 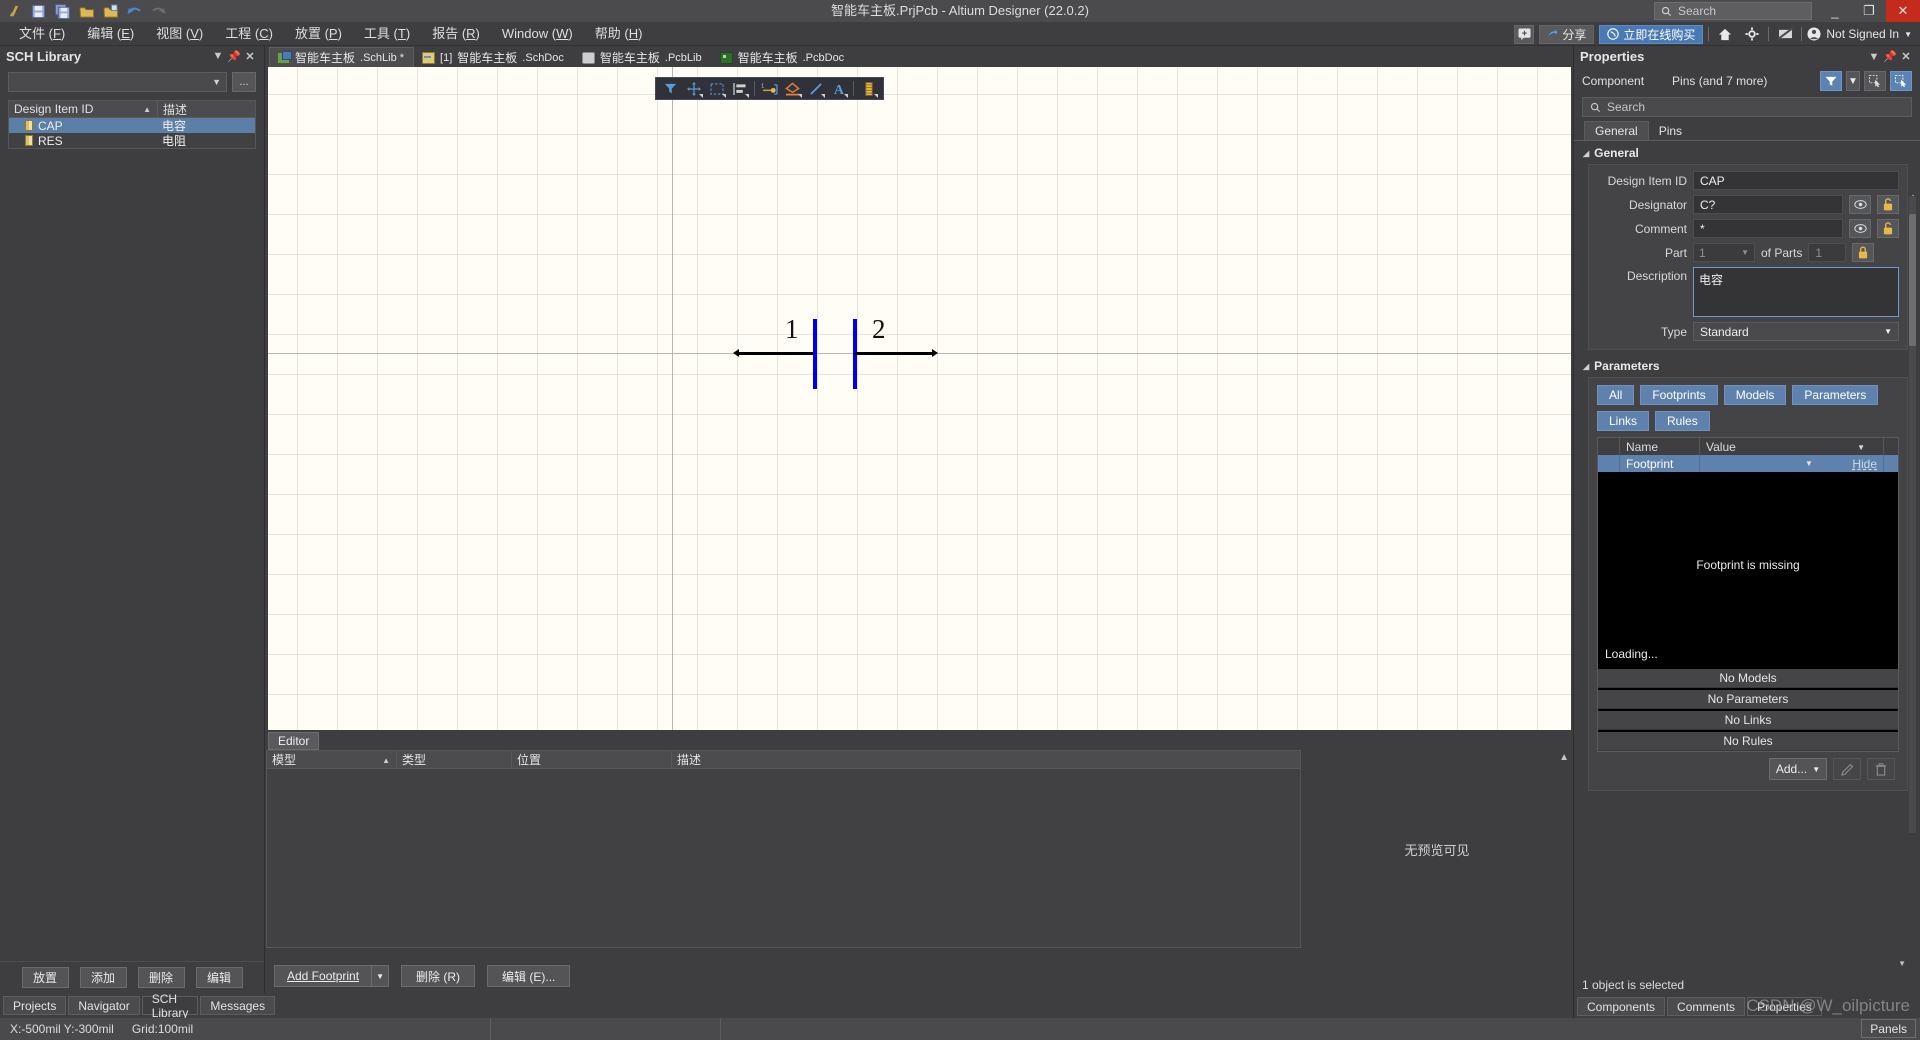 What do you see at coordinates (1796, 292) in the screenshot?
I see `description-textarea: 电容` at bounding box center [1796, 292].